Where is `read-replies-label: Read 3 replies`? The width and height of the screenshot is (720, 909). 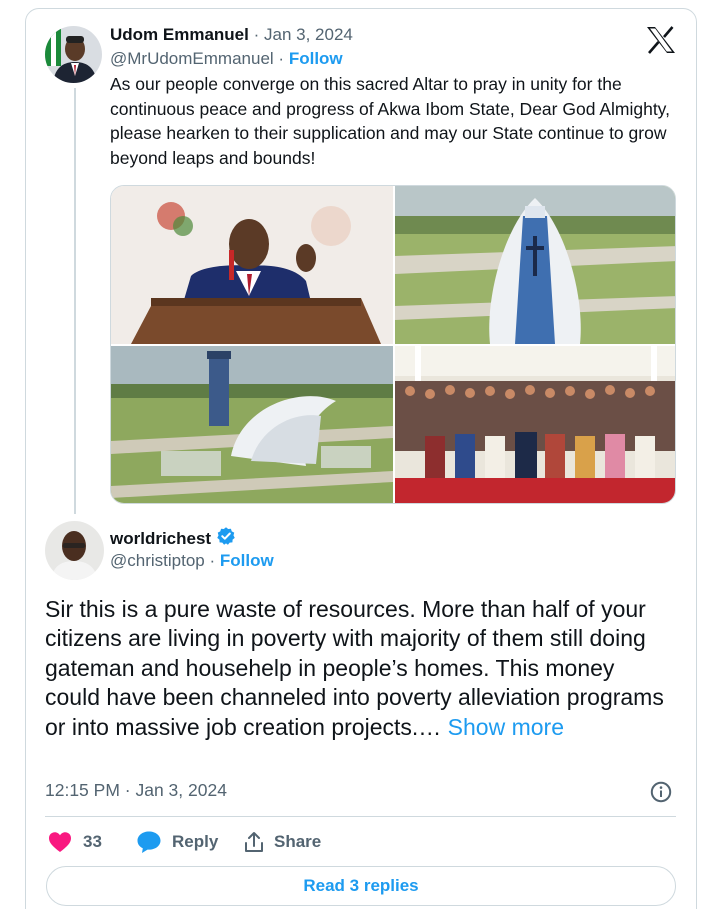 read-replies-label: Read 3 replies is located at coordinates (361, 885).